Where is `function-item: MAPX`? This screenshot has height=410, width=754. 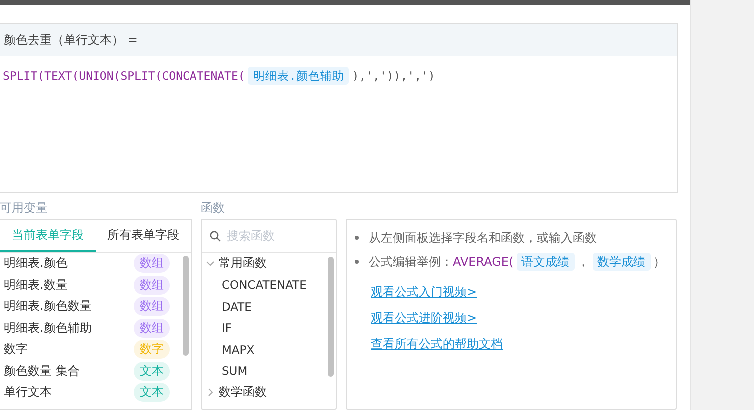 function-item: MAPX is located at coordinates (238, 349).